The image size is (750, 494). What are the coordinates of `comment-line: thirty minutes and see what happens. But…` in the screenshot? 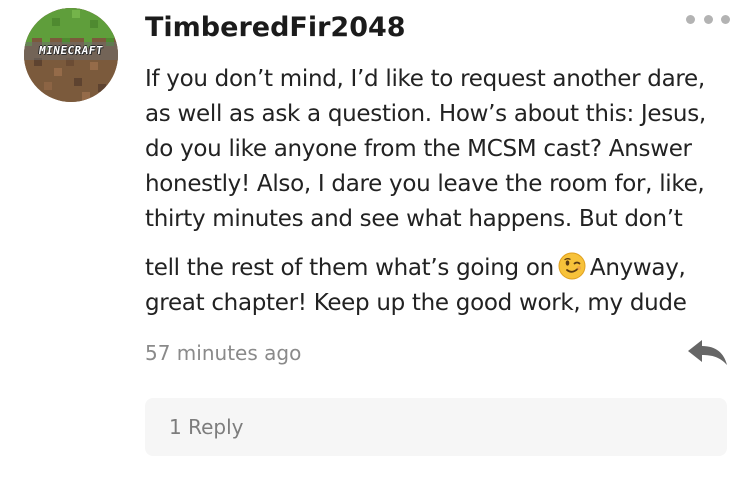 It's located at (414, 219).